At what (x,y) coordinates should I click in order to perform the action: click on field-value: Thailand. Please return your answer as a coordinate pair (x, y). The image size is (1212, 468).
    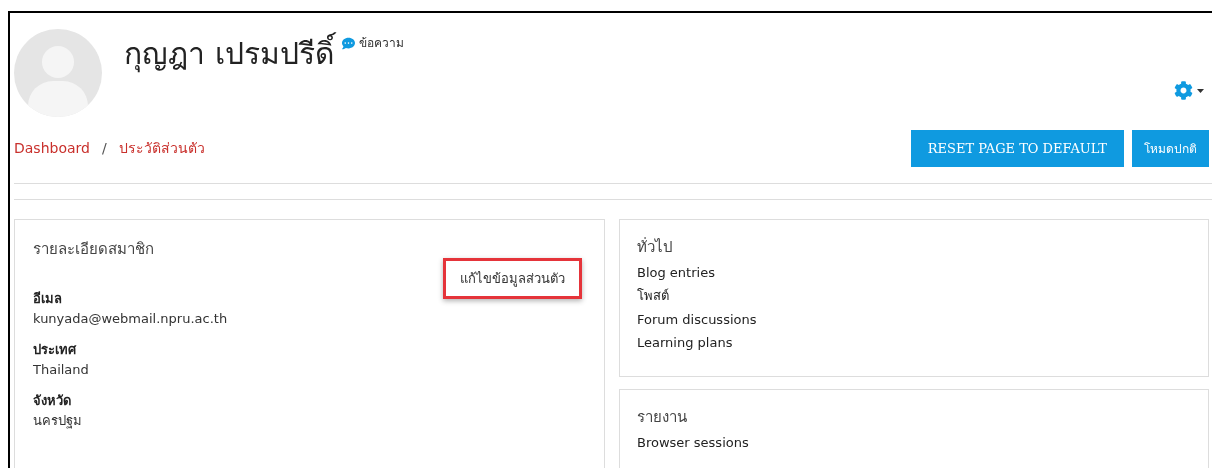
    Looking at the image, I should click on (61, 369).